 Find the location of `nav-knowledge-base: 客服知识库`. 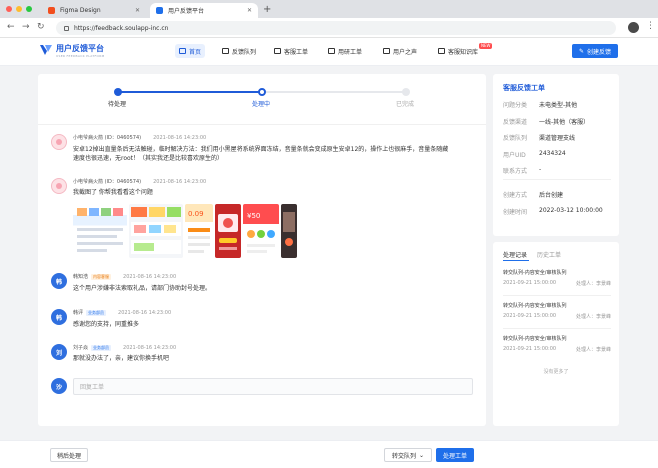

nav-knowledge-base: 客服知识库 is located at coordinates (458, 51).